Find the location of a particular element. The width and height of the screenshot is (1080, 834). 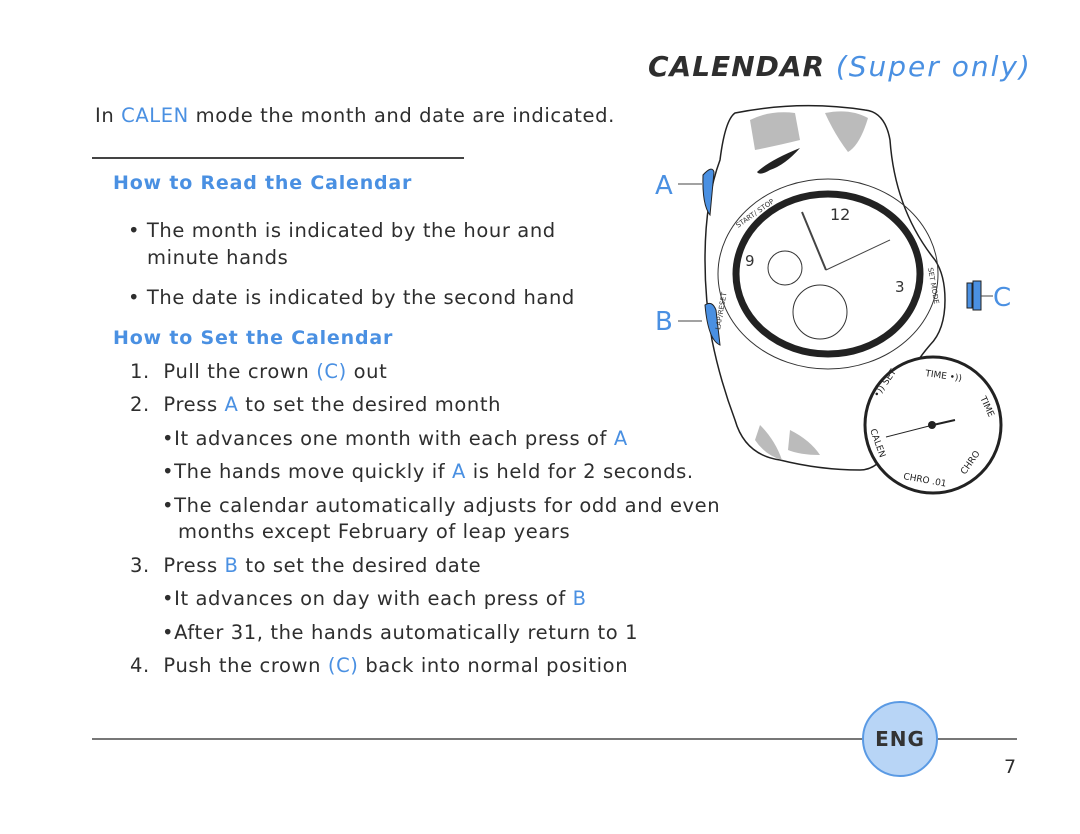

intro-prefix: In is located at coordinates (108, 115).